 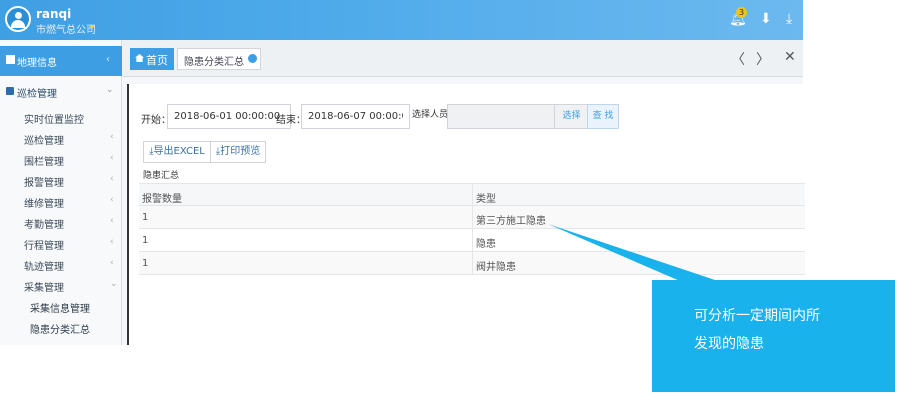 I want to click on sidebar-item-repair: 维修管理 ‹, so click(x=61, y=201).